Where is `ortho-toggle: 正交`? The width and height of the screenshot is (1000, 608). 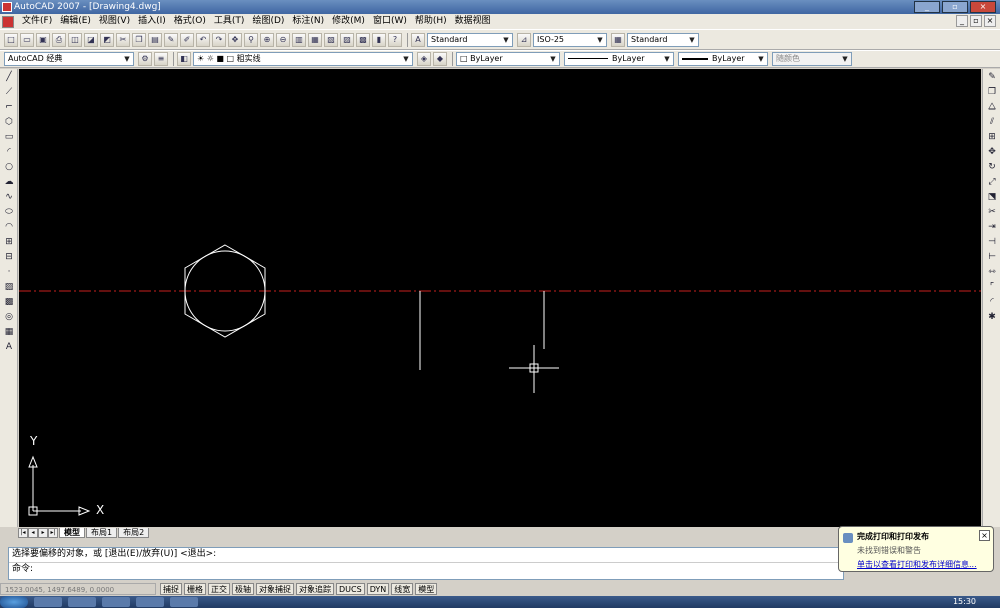 ortho-toggle: 正交 is located at coordinates (219, 589).